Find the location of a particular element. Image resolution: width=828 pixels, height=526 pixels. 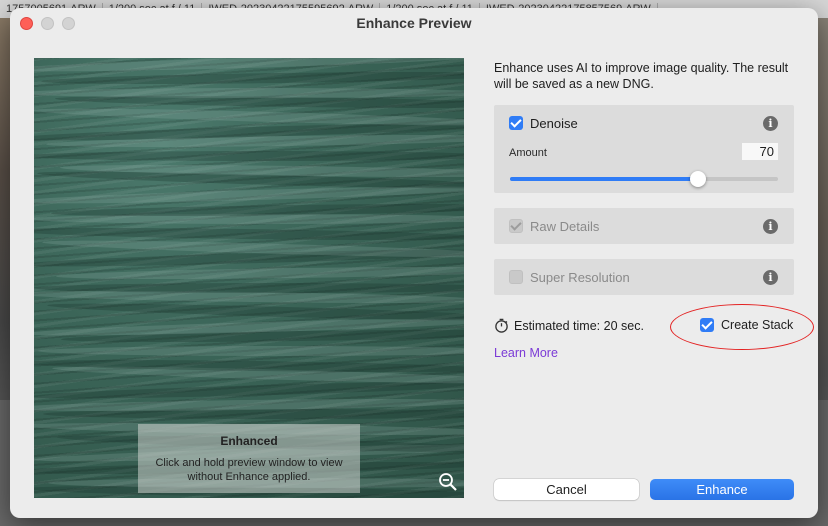

raw-details-row: Raw Details i is located at coordinates (644, 226).